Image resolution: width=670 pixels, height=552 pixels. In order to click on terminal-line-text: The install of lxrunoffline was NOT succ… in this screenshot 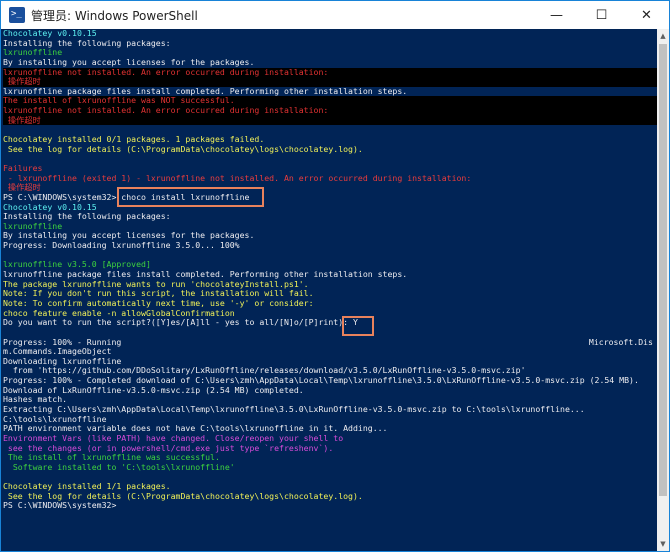, I will do `click(119, 100)`.